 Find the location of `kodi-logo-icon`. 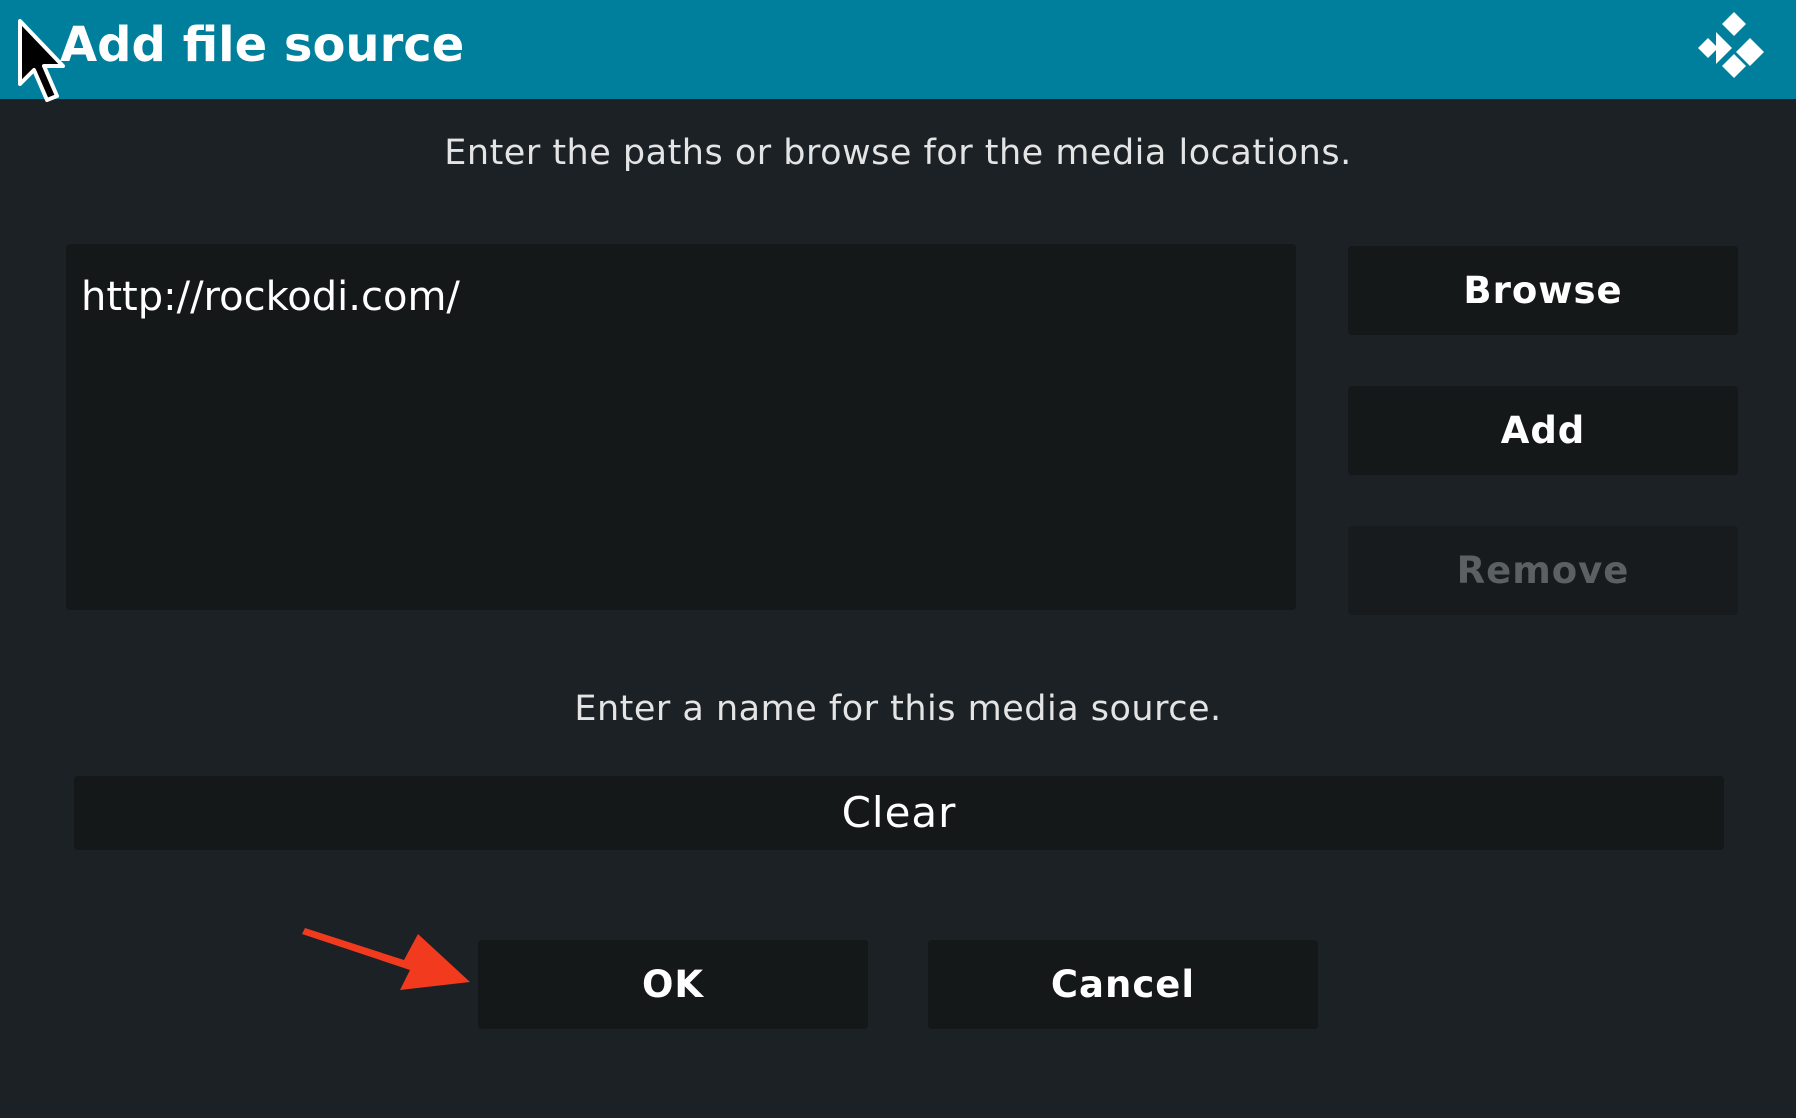

kodi-logo-icon is located at coordinates (1731, 45).